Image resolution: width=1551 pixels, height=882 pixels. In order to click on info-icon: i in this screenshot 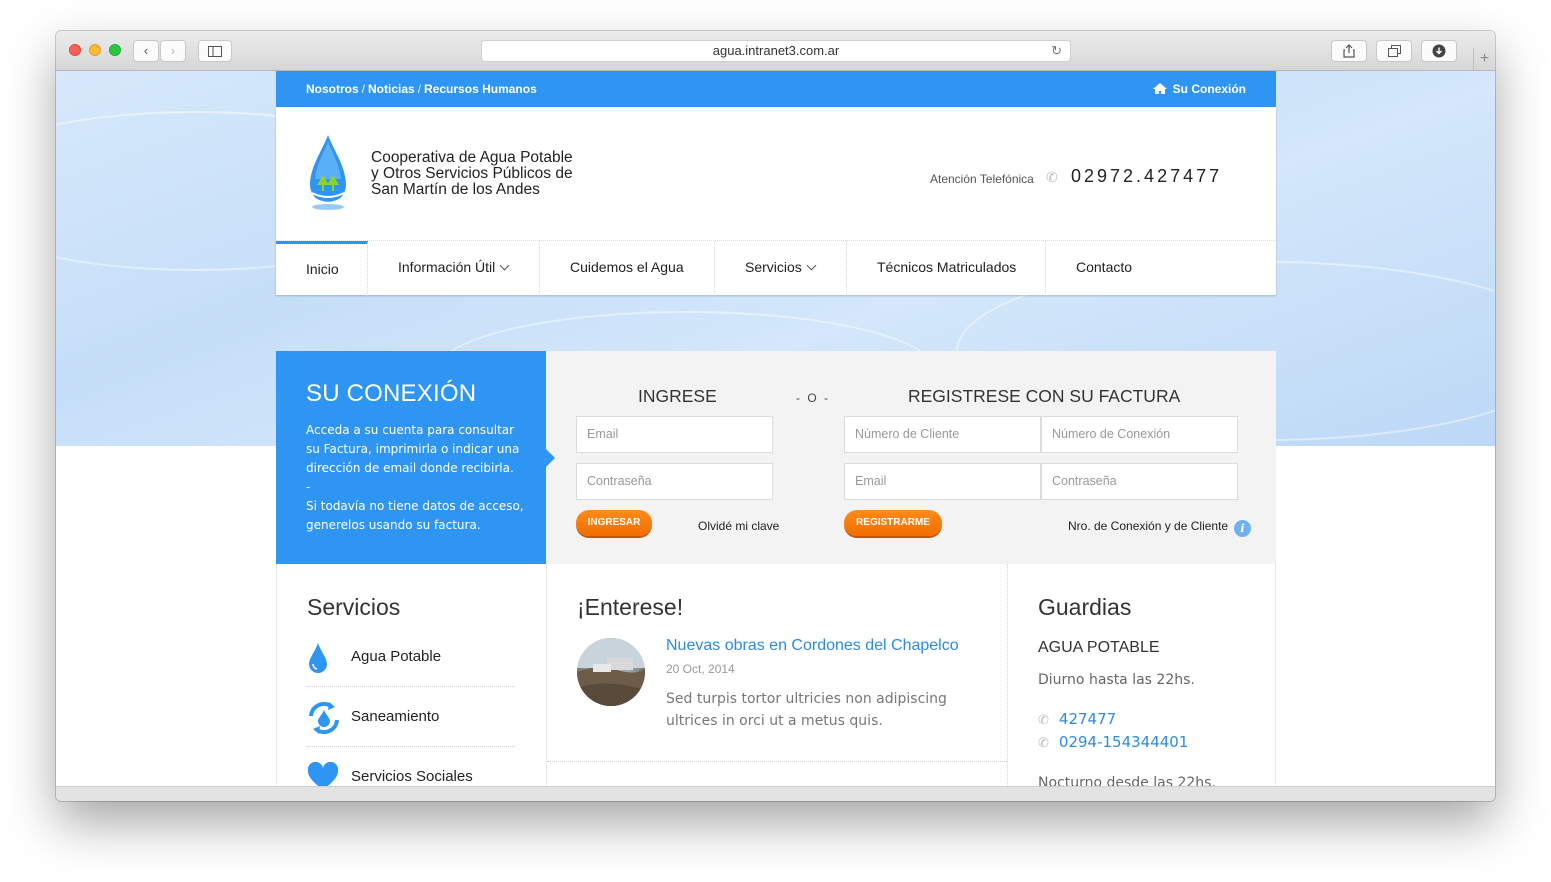, I will do `click(1242, 528)`.